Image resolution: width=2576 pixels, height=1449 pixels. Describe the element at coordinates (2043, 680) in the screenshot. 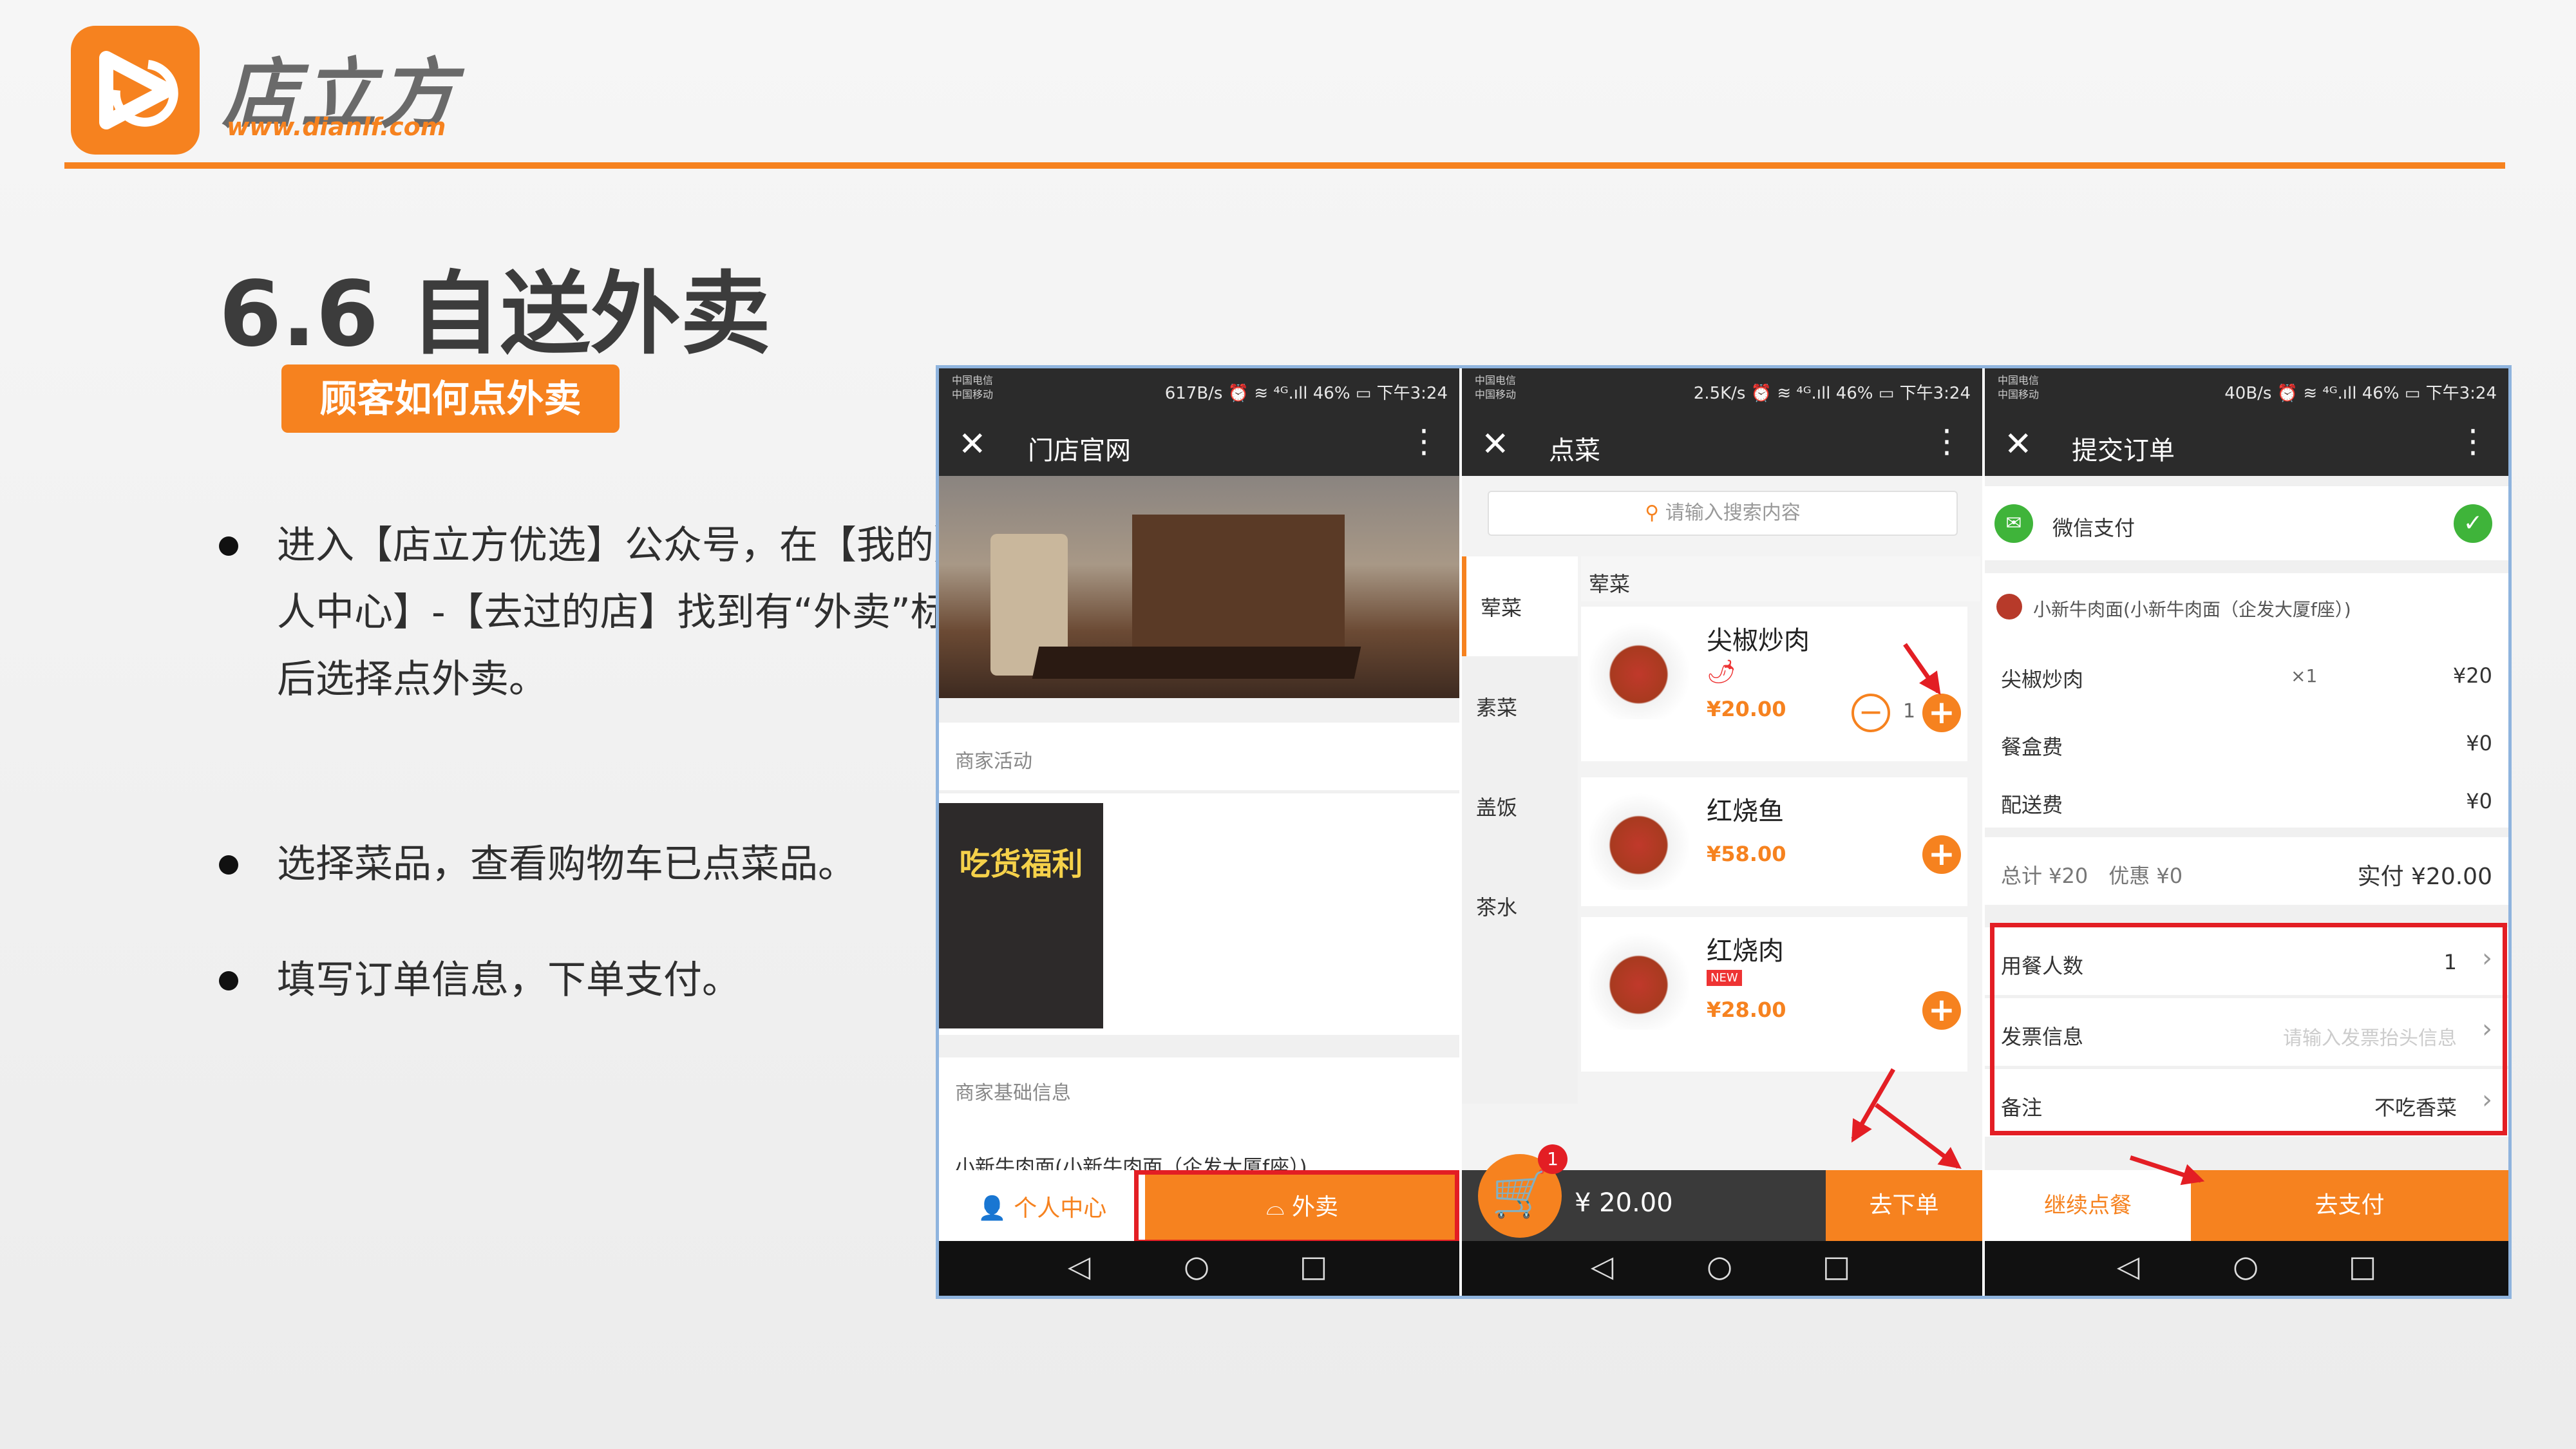

I see `item-name: 尖椒炒肉` at that location.